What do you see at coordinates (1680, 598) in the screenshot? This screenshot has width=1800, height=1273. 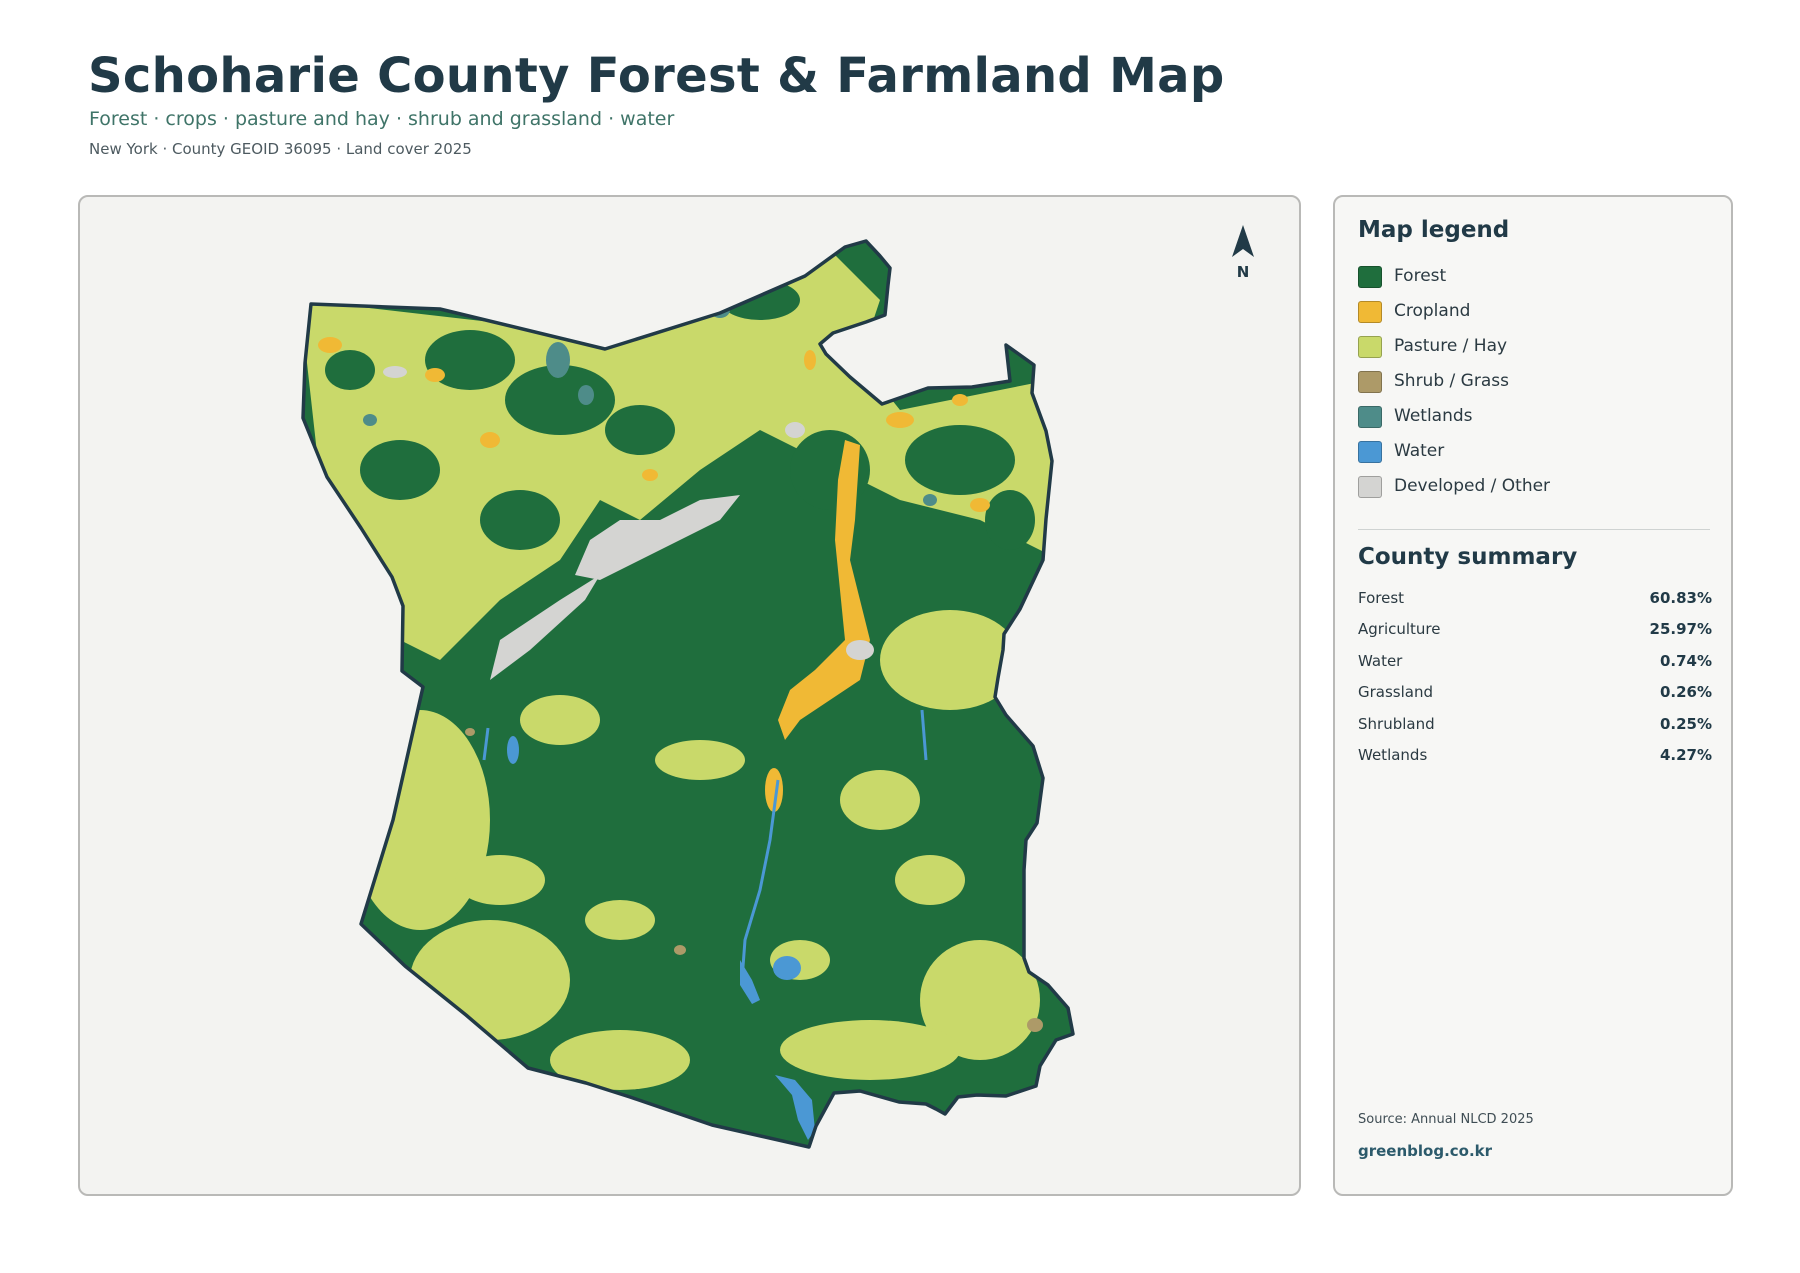 I see `summary-value: 60.83%` at bounding box center [1680, 598].